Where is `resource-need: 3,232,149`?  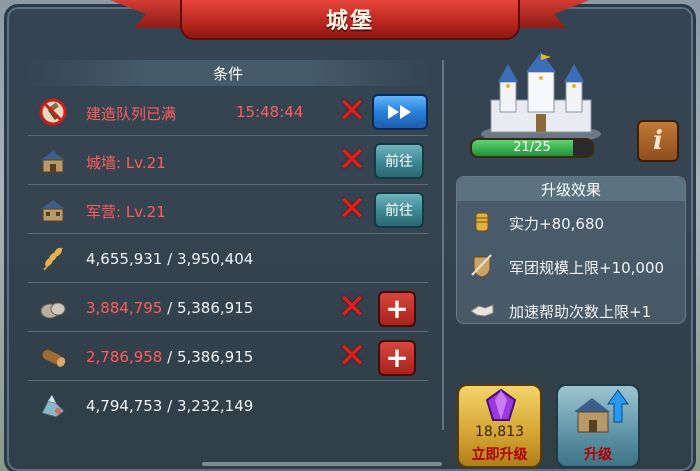 resource-need: 3,232,149 is located at coordinates (215, 406).